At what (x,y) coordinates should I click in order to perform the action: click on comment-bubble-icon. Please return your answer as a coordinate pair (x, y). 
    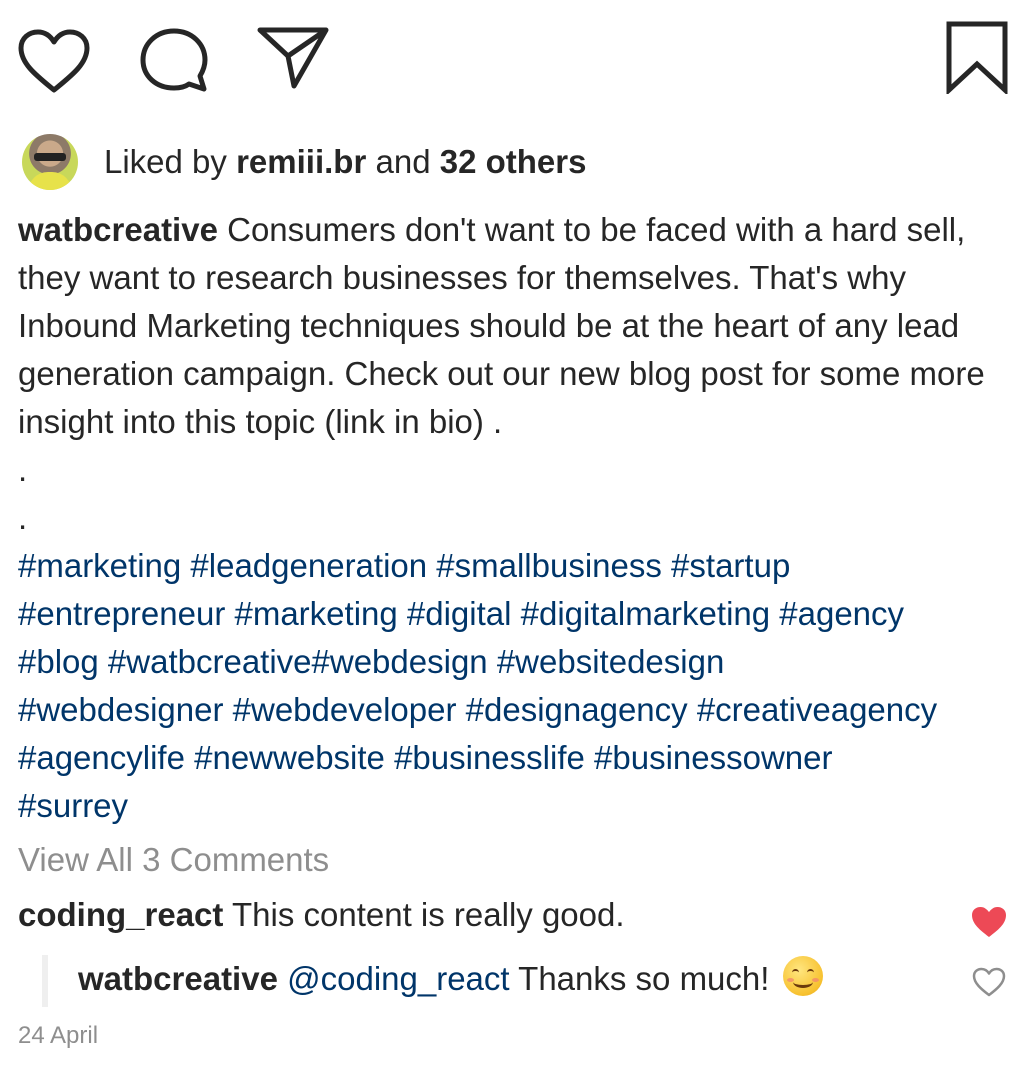
    Looking at the image, I should click on (174, 60).